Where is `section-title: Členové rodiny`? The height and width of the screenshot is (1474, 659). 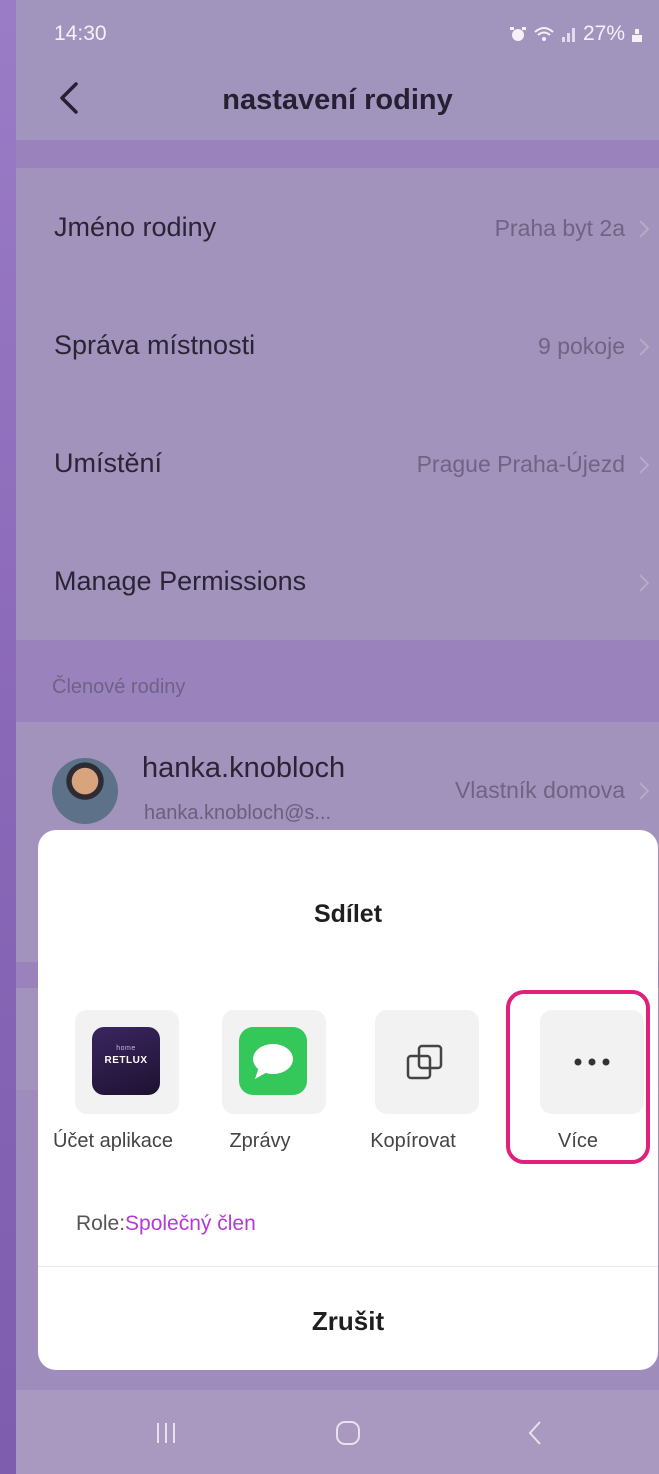 section-title: Členové rodiny is located at coordinates (119, 687).